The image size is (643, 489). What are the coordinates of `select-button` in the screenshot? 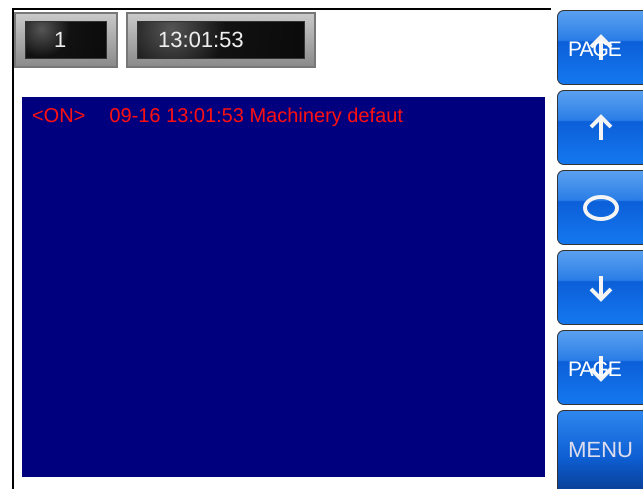 It's located at (600, 207).